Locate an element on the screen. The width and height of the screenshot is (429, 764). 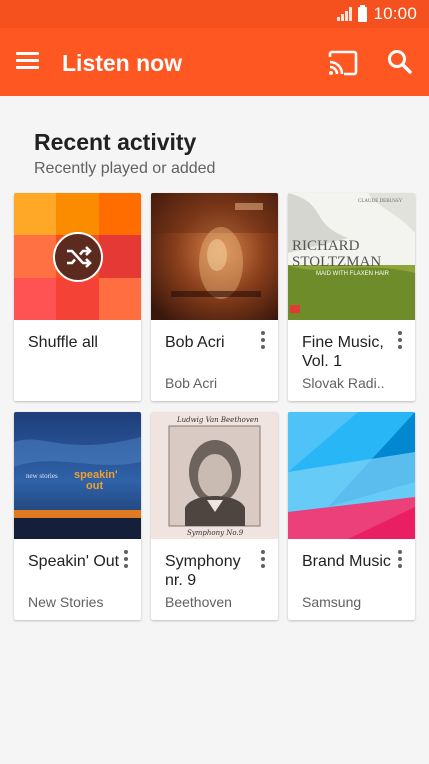
album-card-bob-acri: Bob Acri Bob Acri is located at coordinates (214, 297).